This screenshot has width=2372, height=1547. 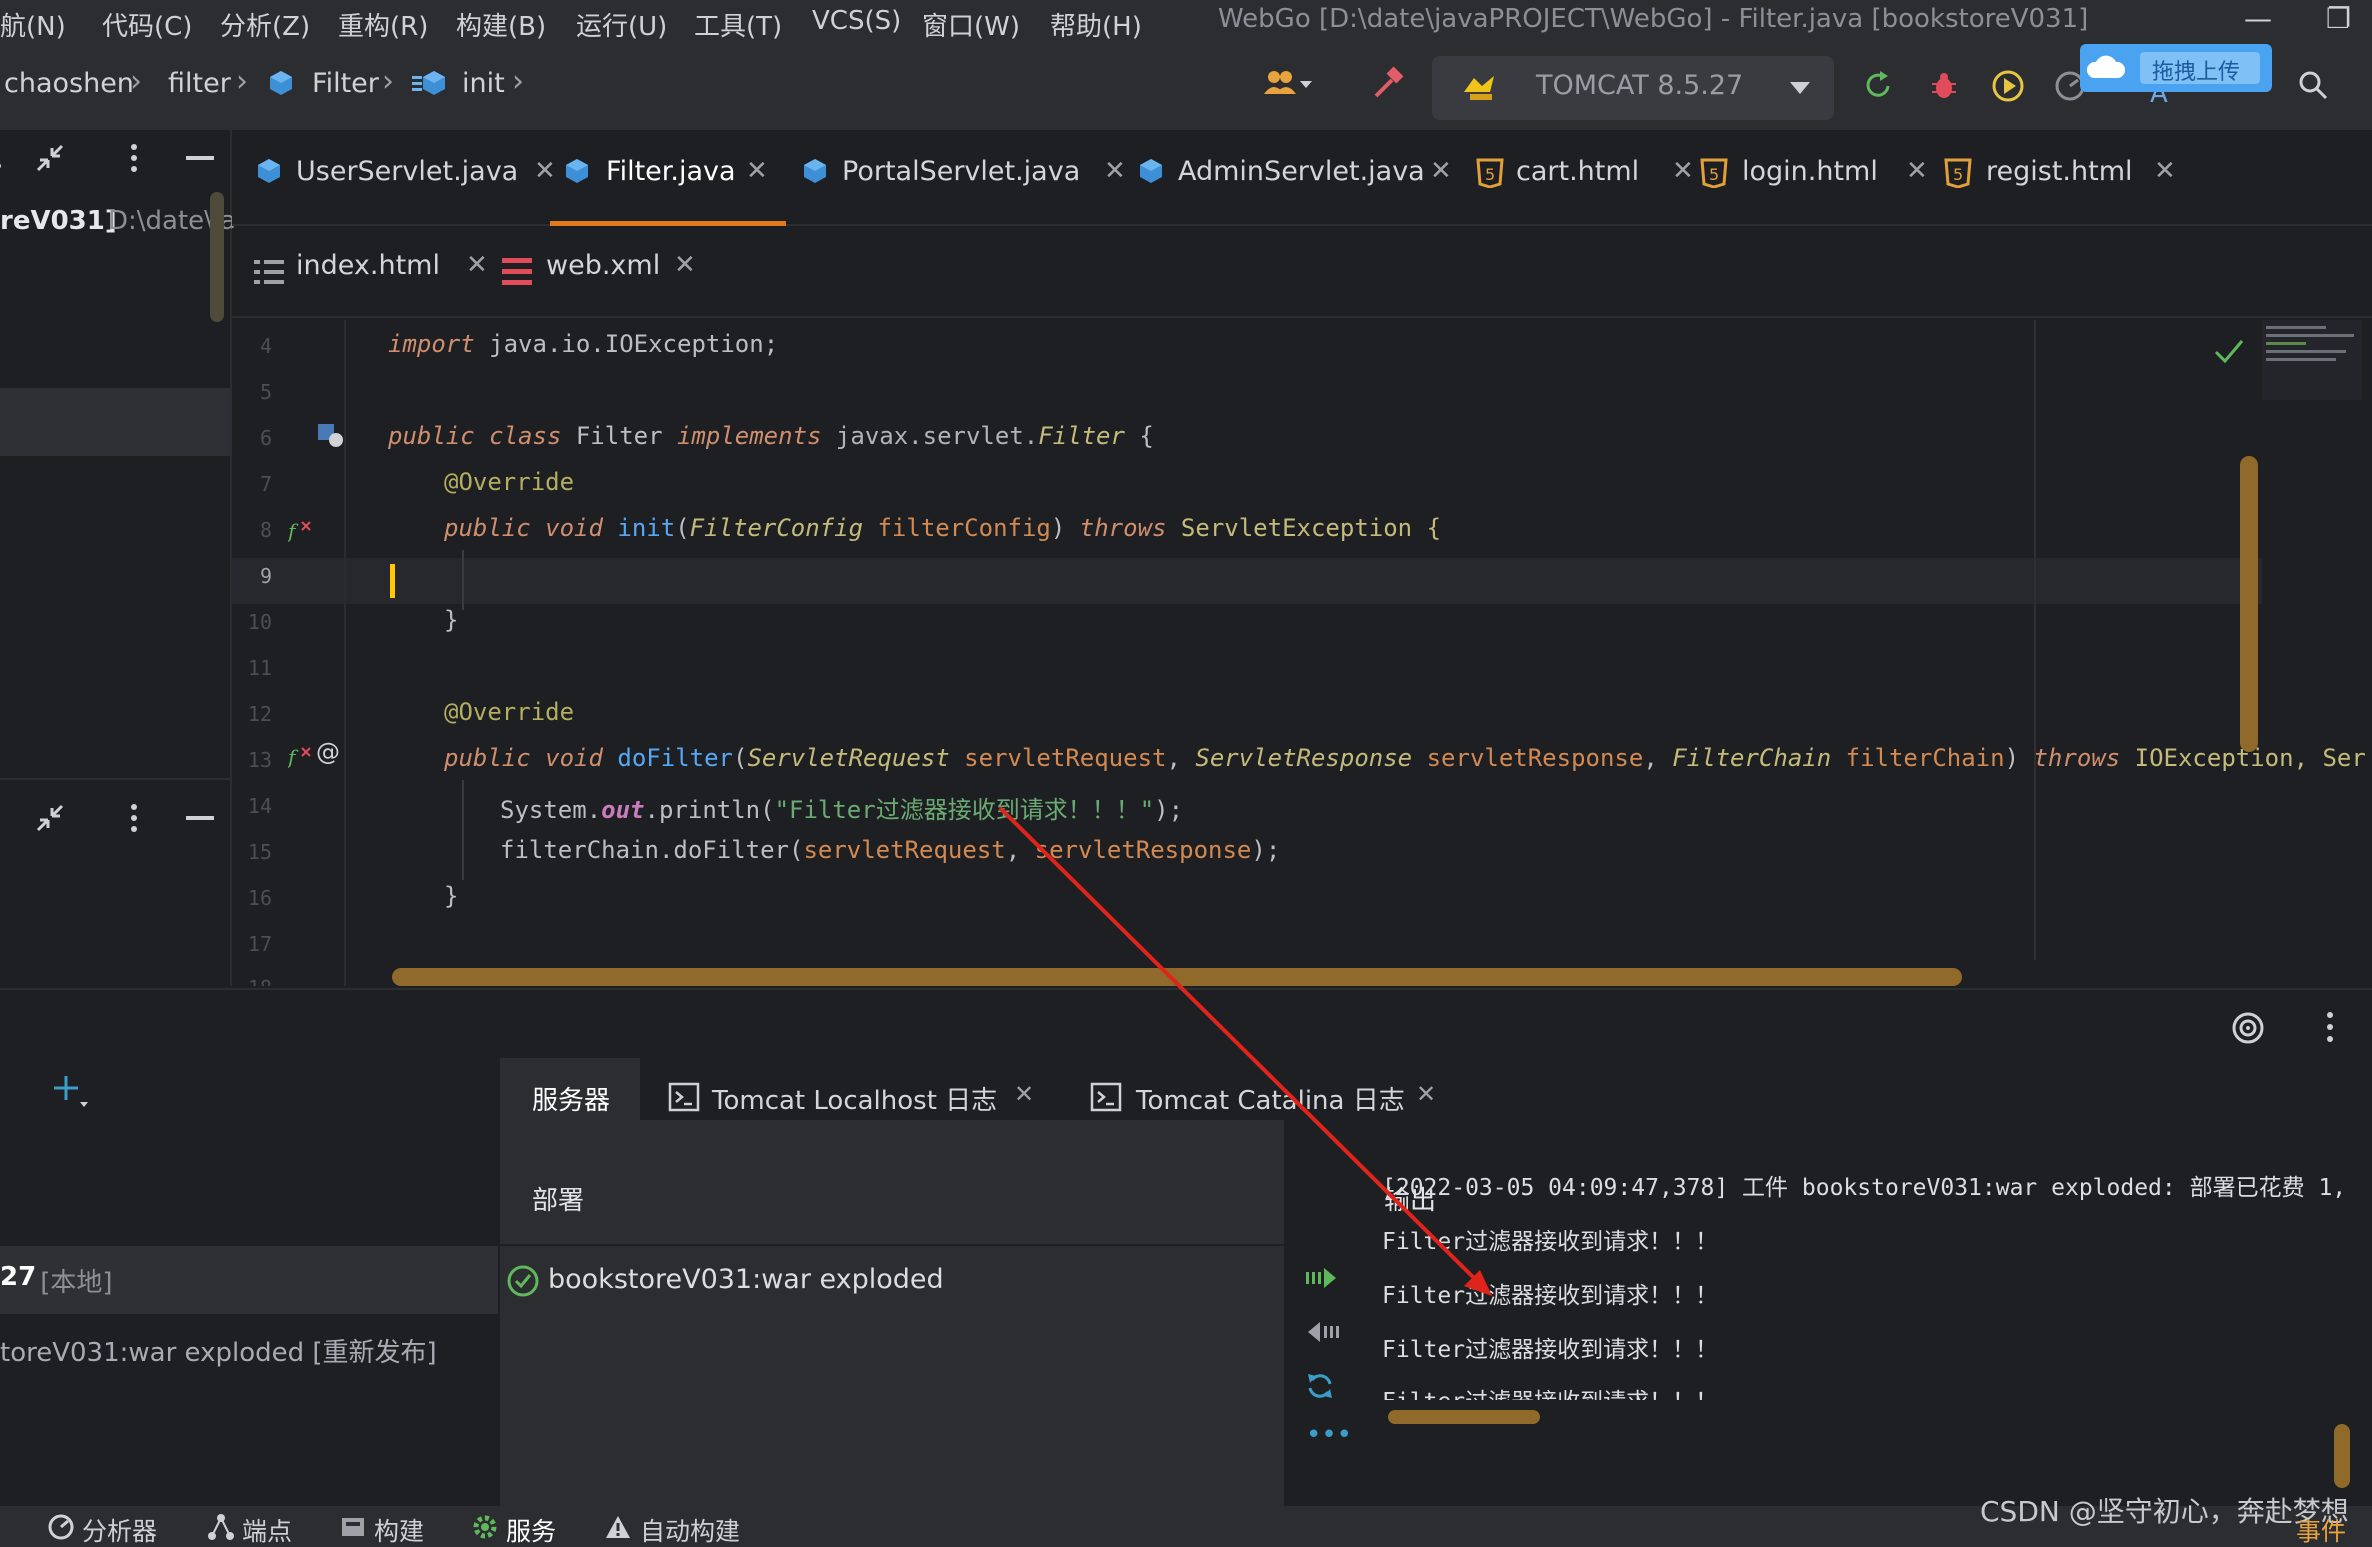 What do you see at coordinates (331, 436) in the screenshot?
I see `servlet-filter-icon` at bounding box center [331, 436].